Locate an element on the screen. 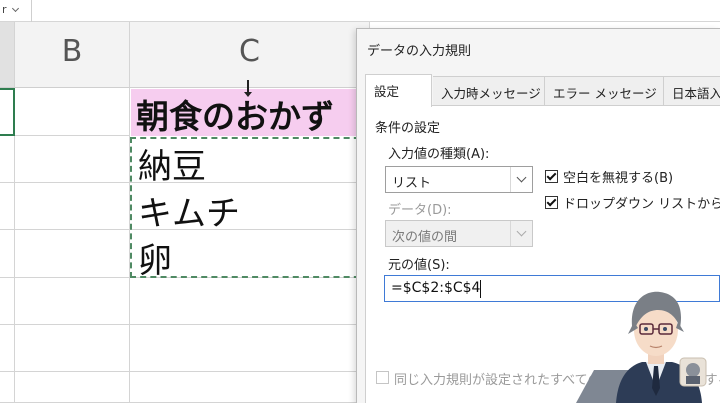 This screenshot has height=403, width=720. tab-ime-mode: 日本語入力 is located at coordinates (692, 91).